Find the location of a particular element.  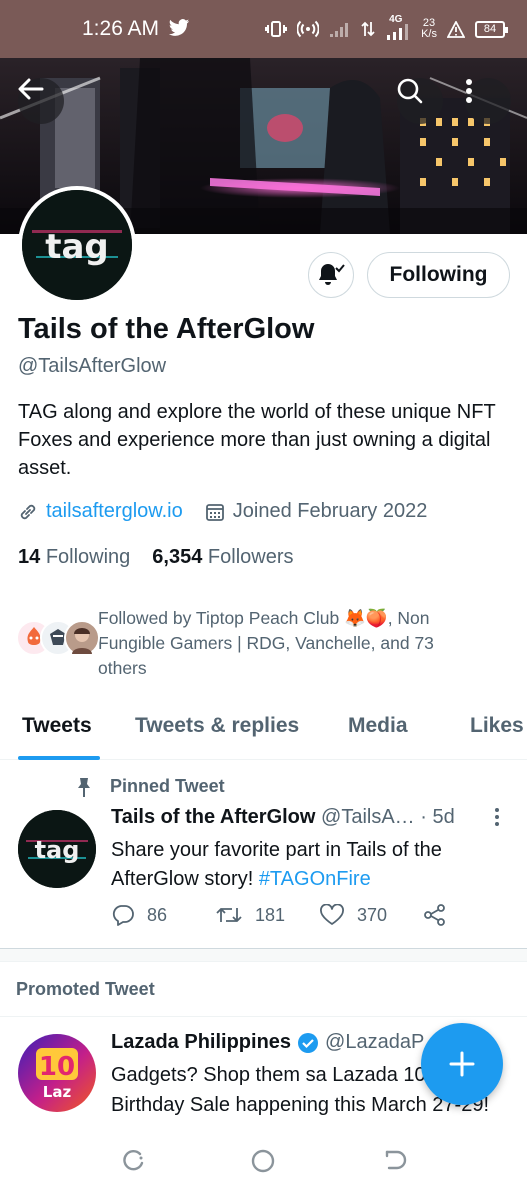

lazada-logo: 10 Laz is located at coordinates (57, 1074).